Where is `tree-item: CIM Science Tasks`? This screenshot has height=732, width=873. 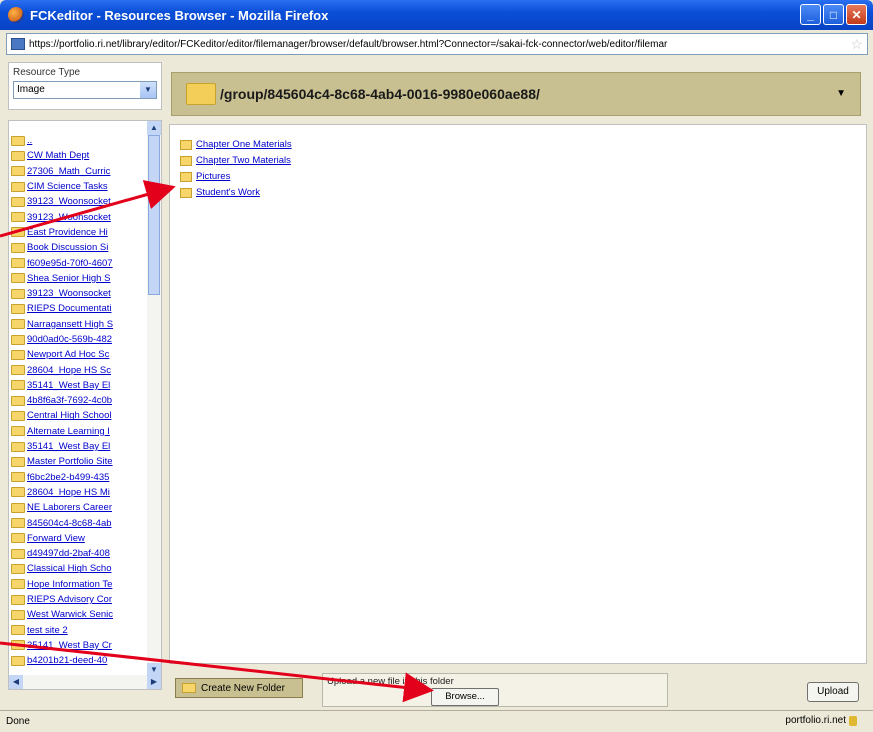 tree-item: CIM Science Tasks is located at coordinates (80, 186).